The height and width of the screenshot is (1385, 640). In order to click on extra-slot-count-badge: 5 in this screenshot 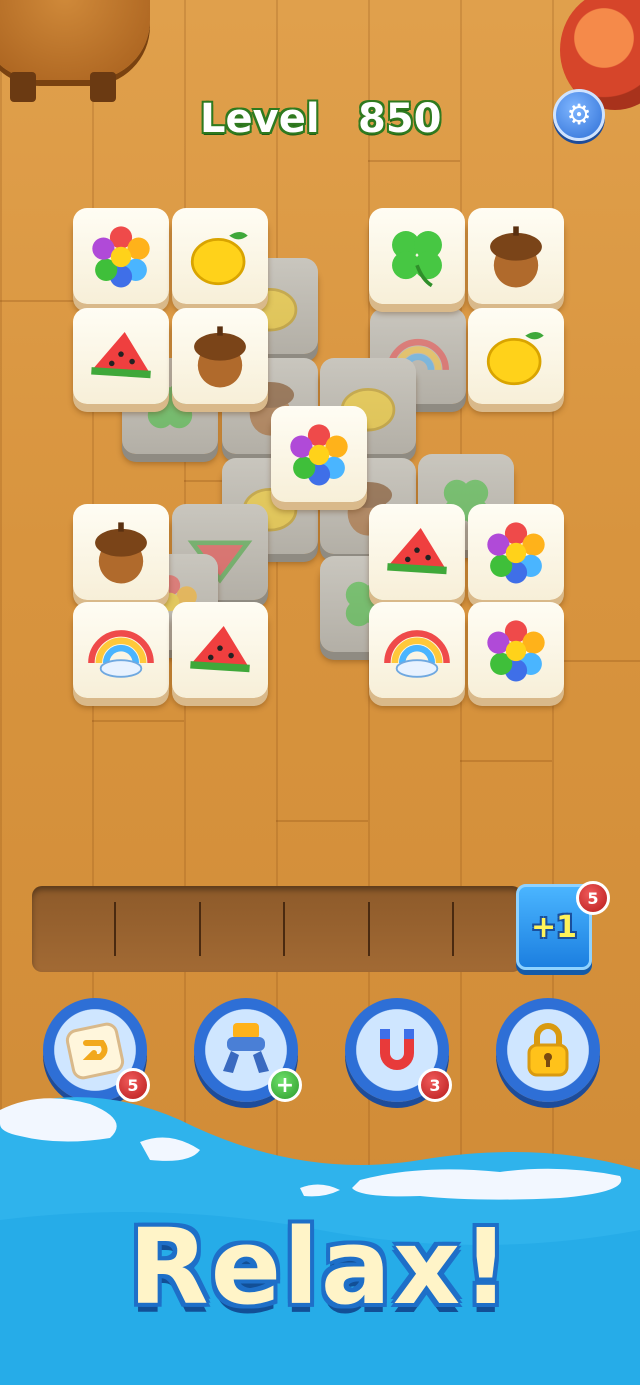, I will do `click(593, 898)`.